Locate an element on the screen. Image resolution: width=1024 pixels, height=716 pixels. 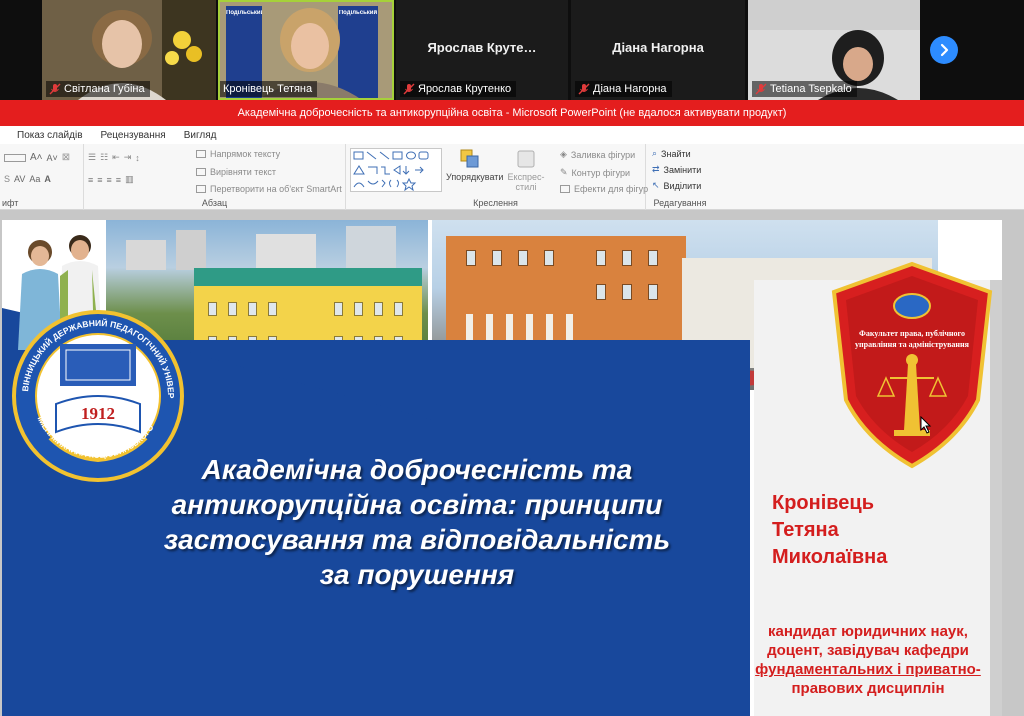
select-button: ↖ Виділити is located at coordinates (676, 185).